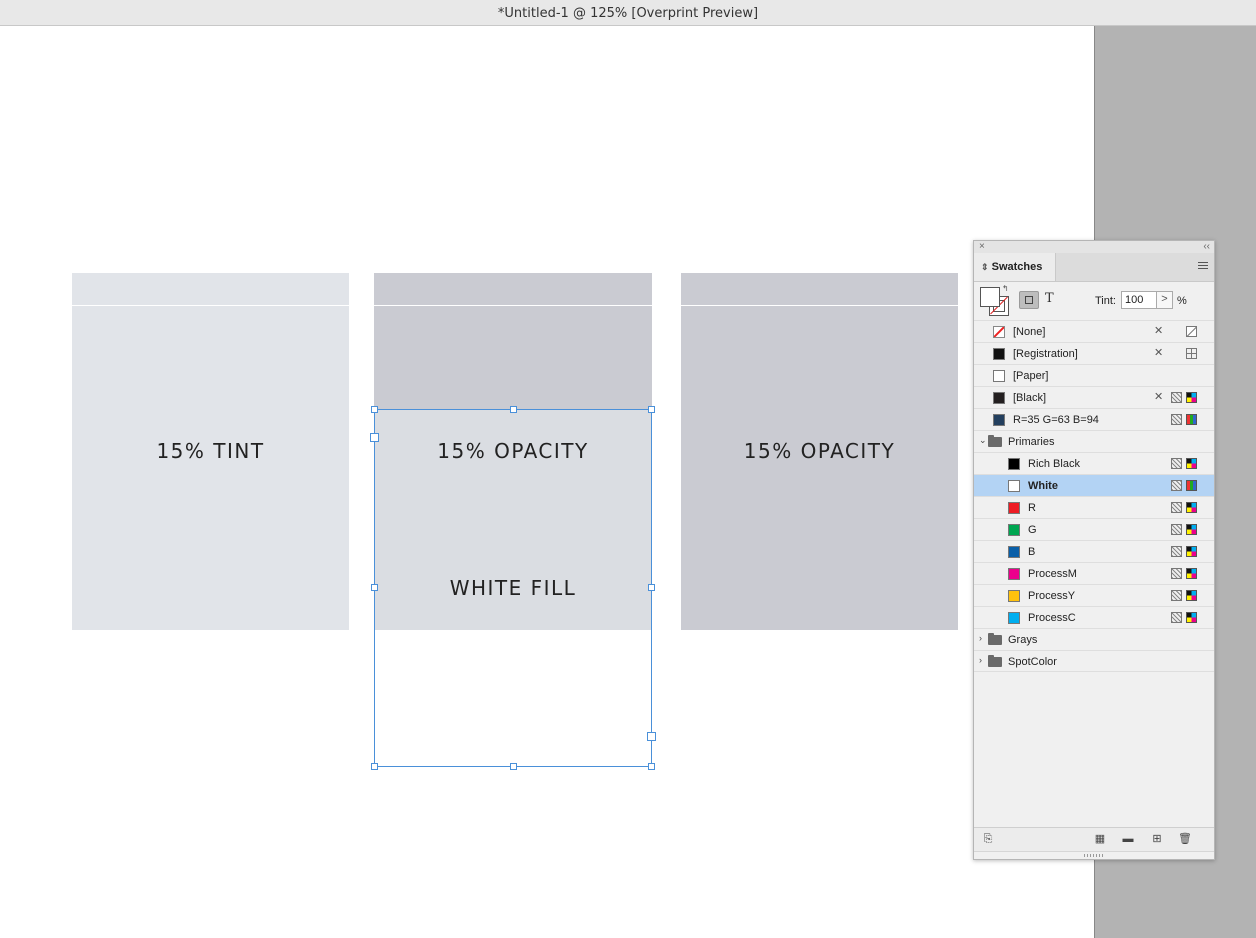 The width and height of the screenshot is (1256, 938). I want to click on window-title-bar: *Untitled-1 @ 125% [Overprint Preview], so click(628, 13).